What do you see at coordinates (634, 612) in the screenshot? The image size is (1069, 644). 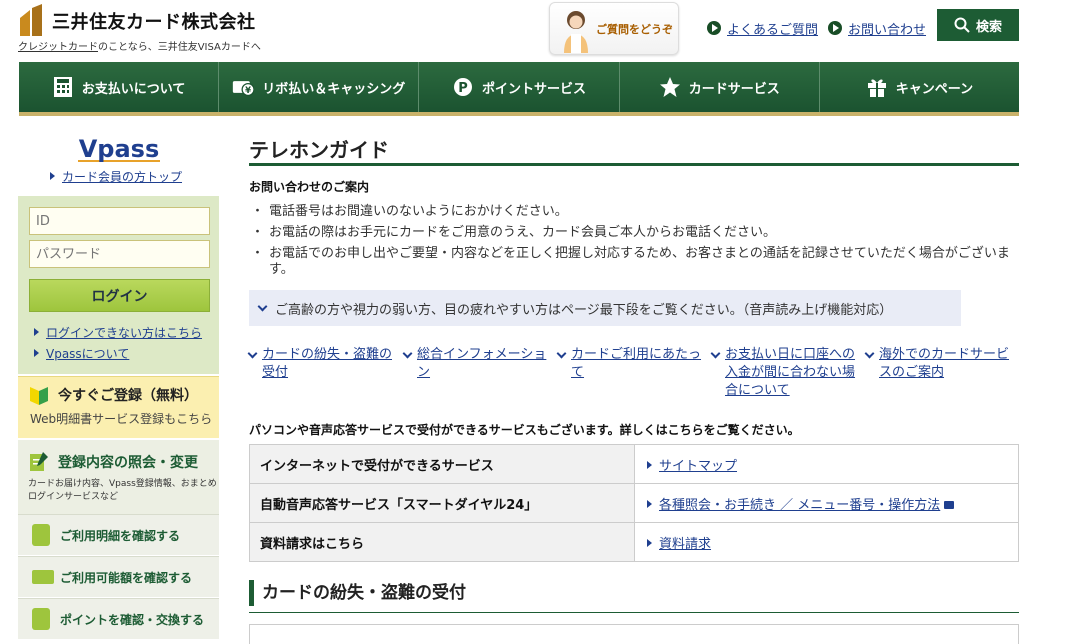 I see `lost-card-divider` at bounding box center [634, 612].